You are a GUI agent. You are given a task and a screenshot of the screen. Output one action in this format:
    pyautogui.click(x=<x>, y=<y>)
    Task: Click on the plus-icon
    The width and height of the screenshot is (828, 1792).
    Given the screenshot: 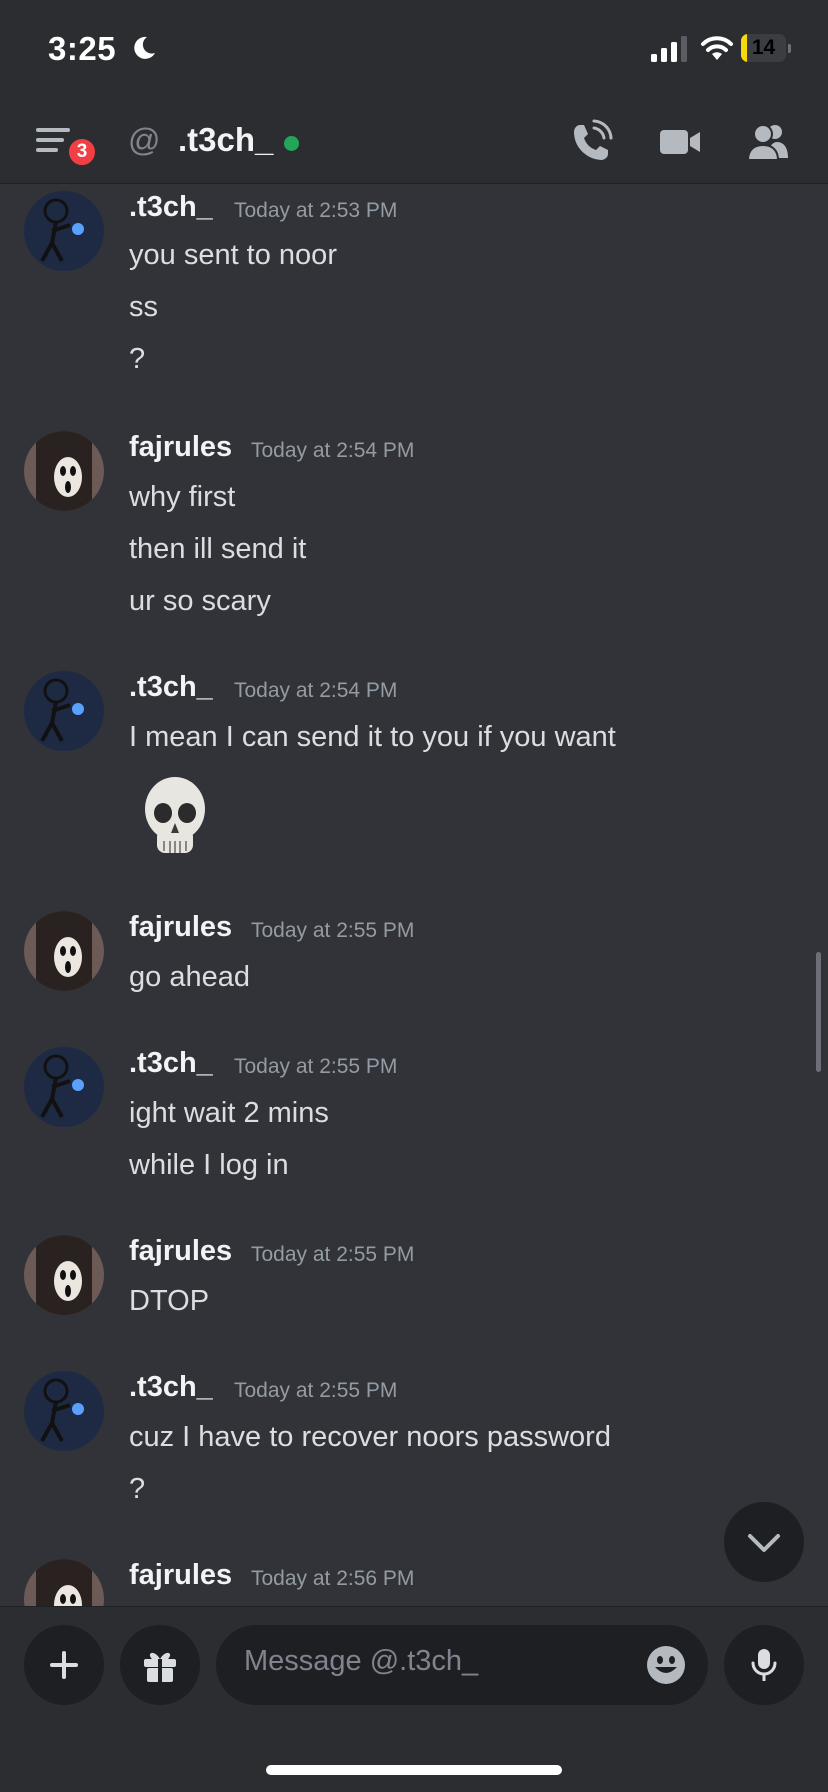 What is the action you would take?
    pyautogui.click(x=64, y=1665)
    